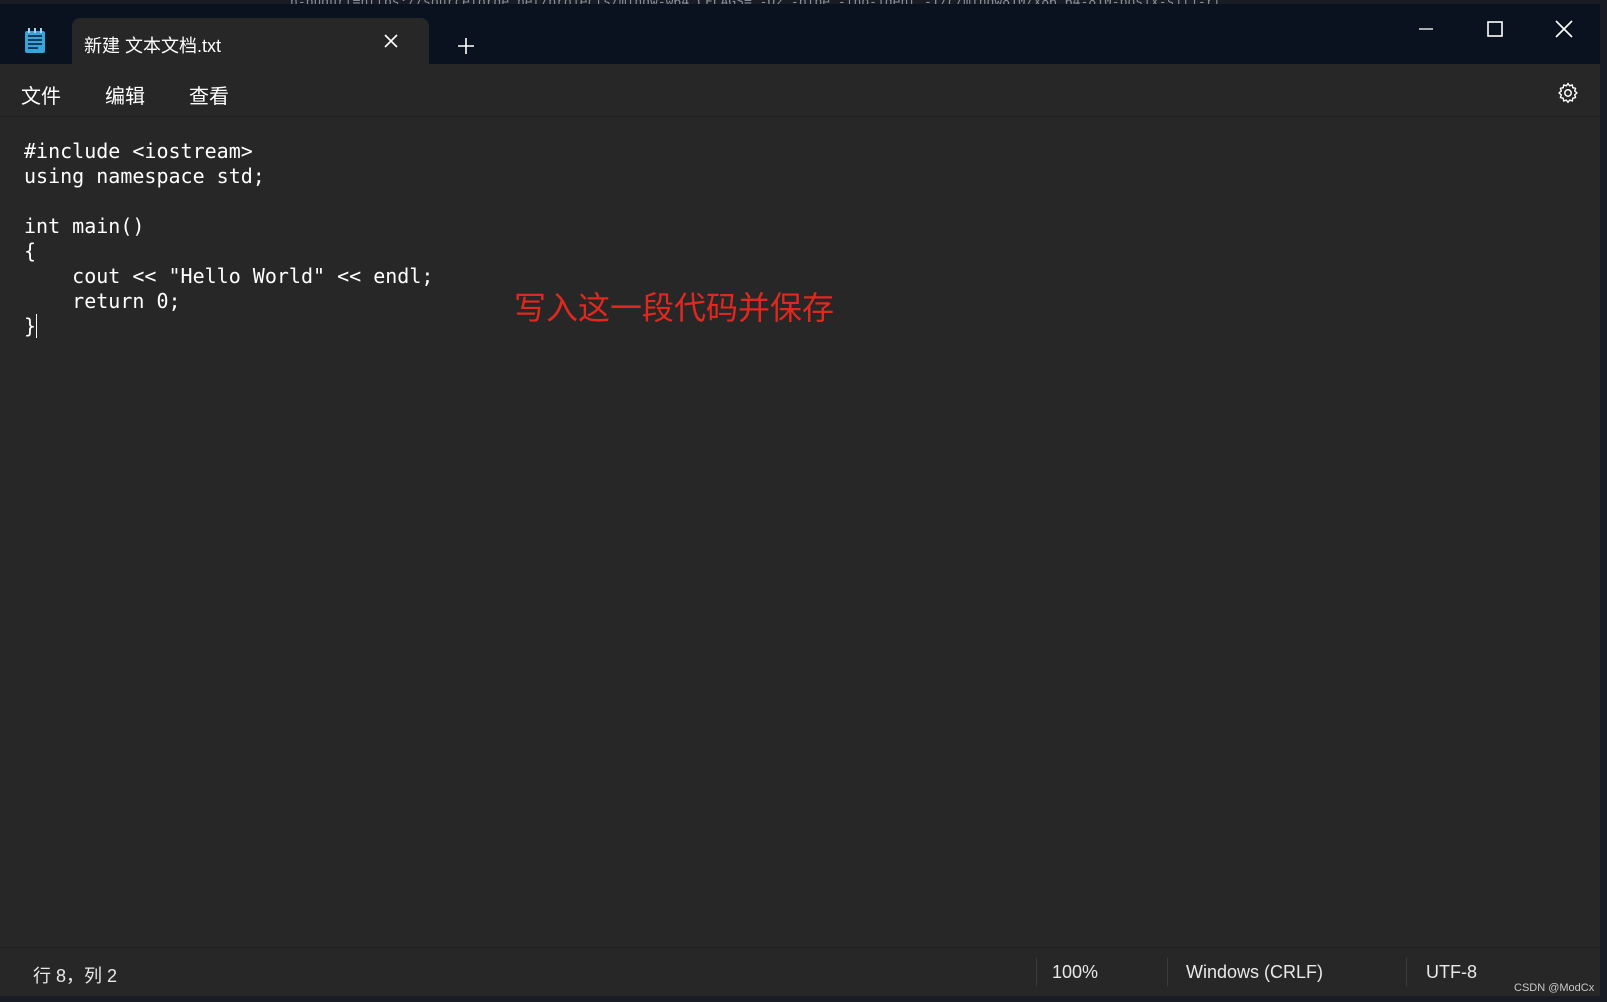  What do you see at coordinates (800, 34) in the screenshot?
I see `title-bar: 新建 文本文档.txt` at bounding box center [800, 34].